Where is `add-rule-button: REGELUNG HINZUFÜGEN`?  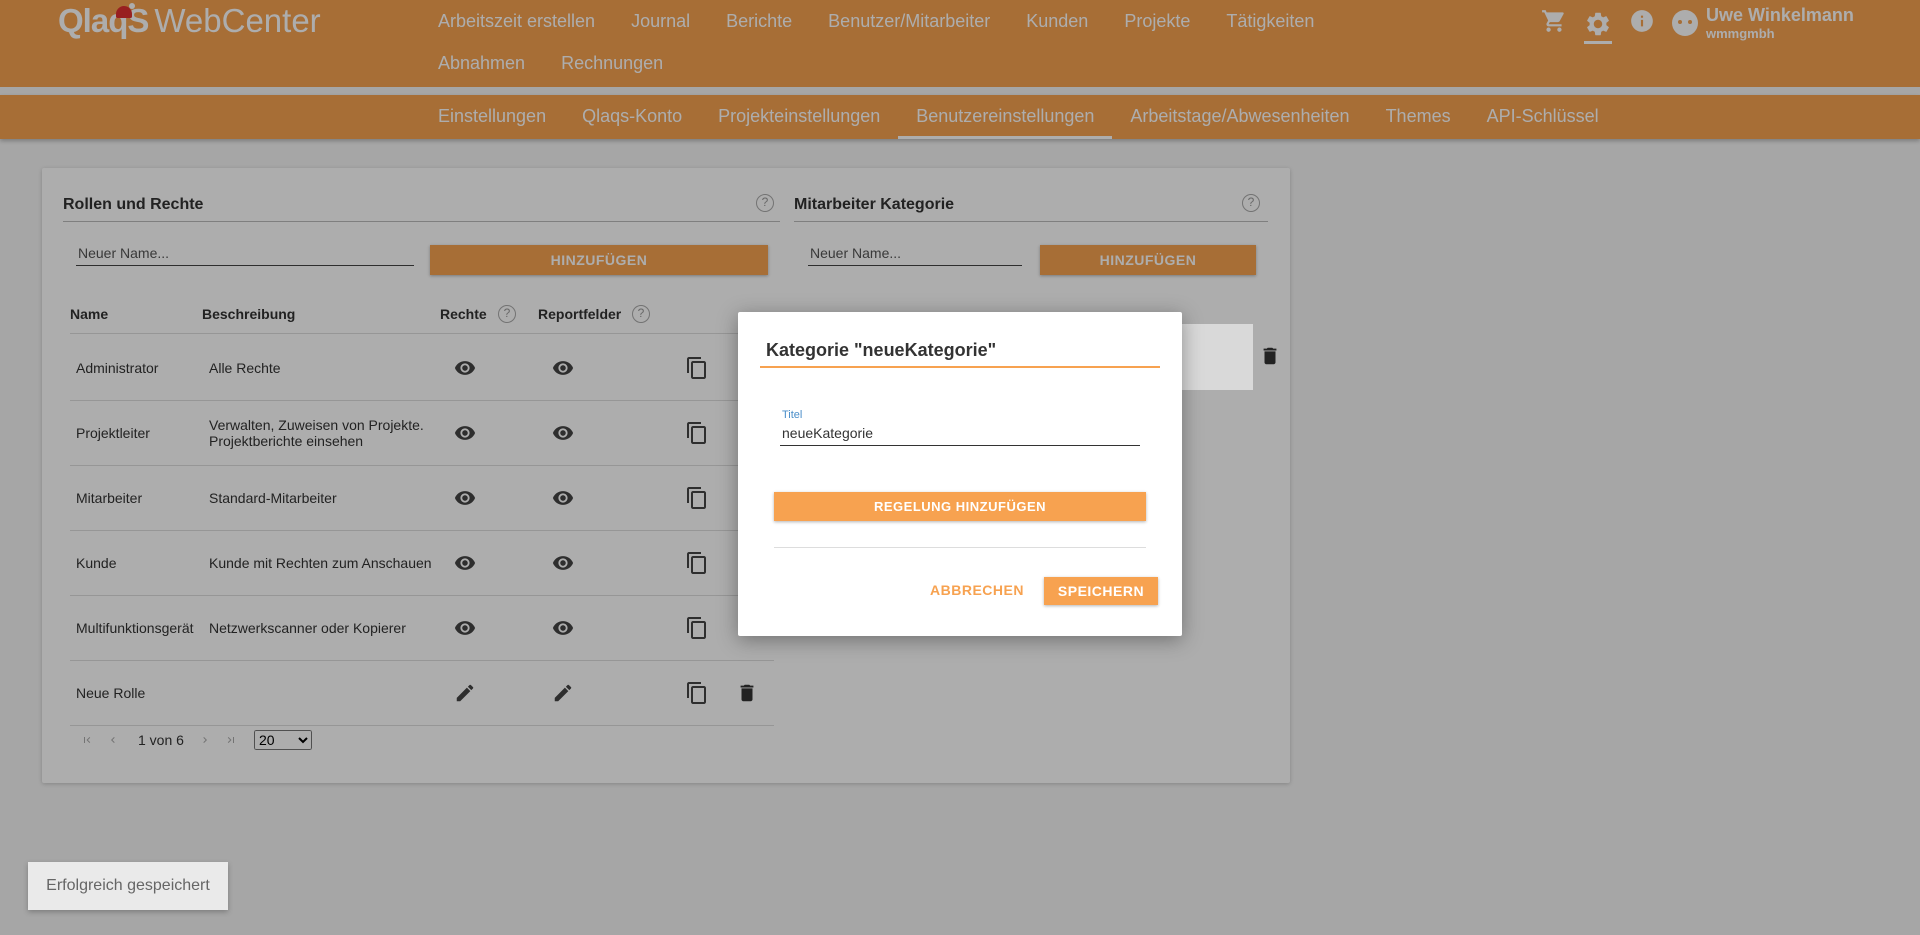 add-rule-button: REGELUNG HINZUFÜGEN is located at coordinates (960, 506).